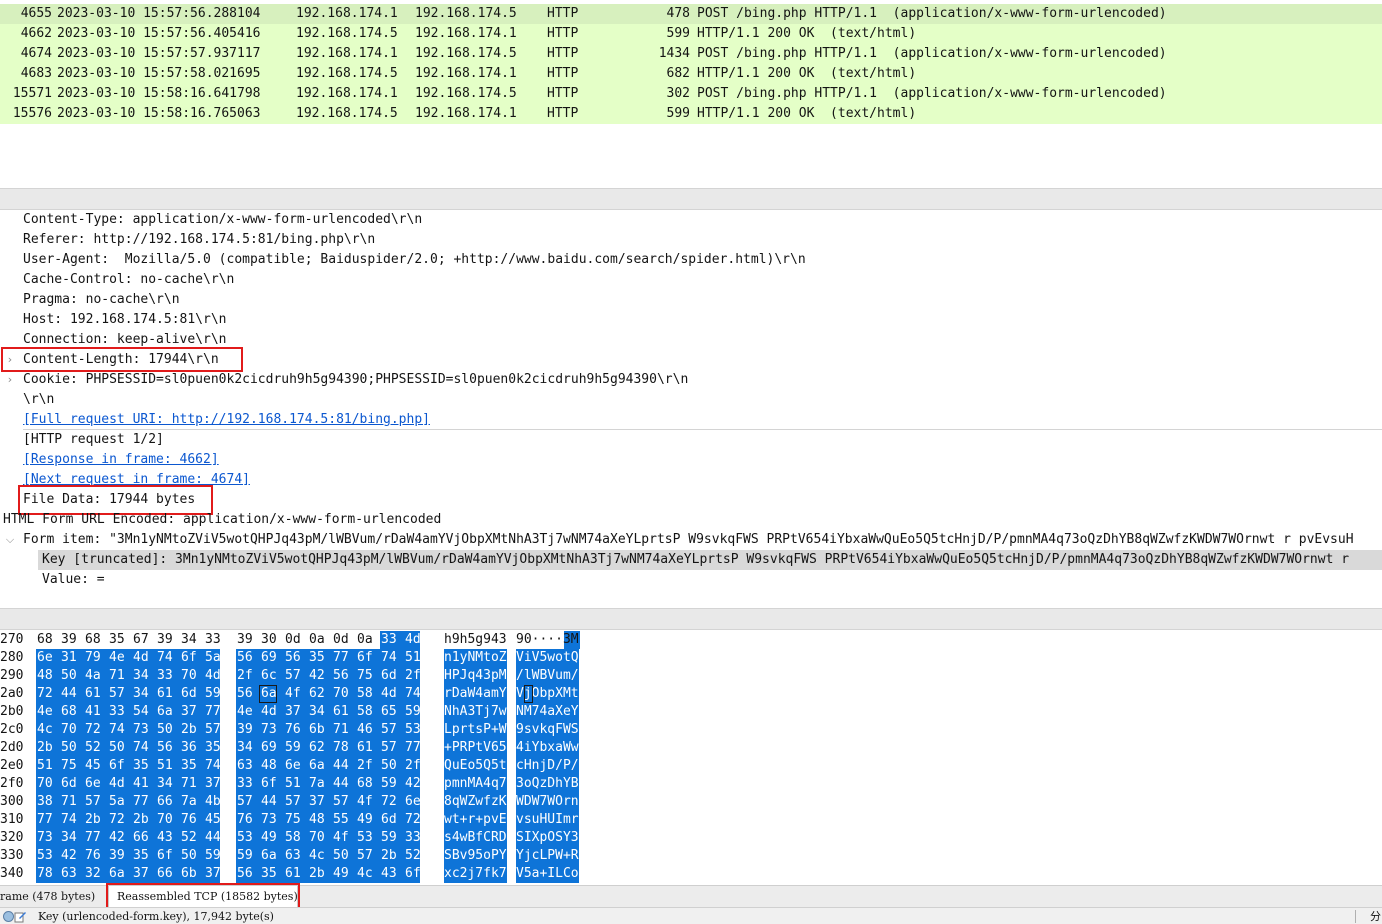  Describe the element at coordinates (368, 694) in the screenshot. I see `hex-byte: 58` at that location.